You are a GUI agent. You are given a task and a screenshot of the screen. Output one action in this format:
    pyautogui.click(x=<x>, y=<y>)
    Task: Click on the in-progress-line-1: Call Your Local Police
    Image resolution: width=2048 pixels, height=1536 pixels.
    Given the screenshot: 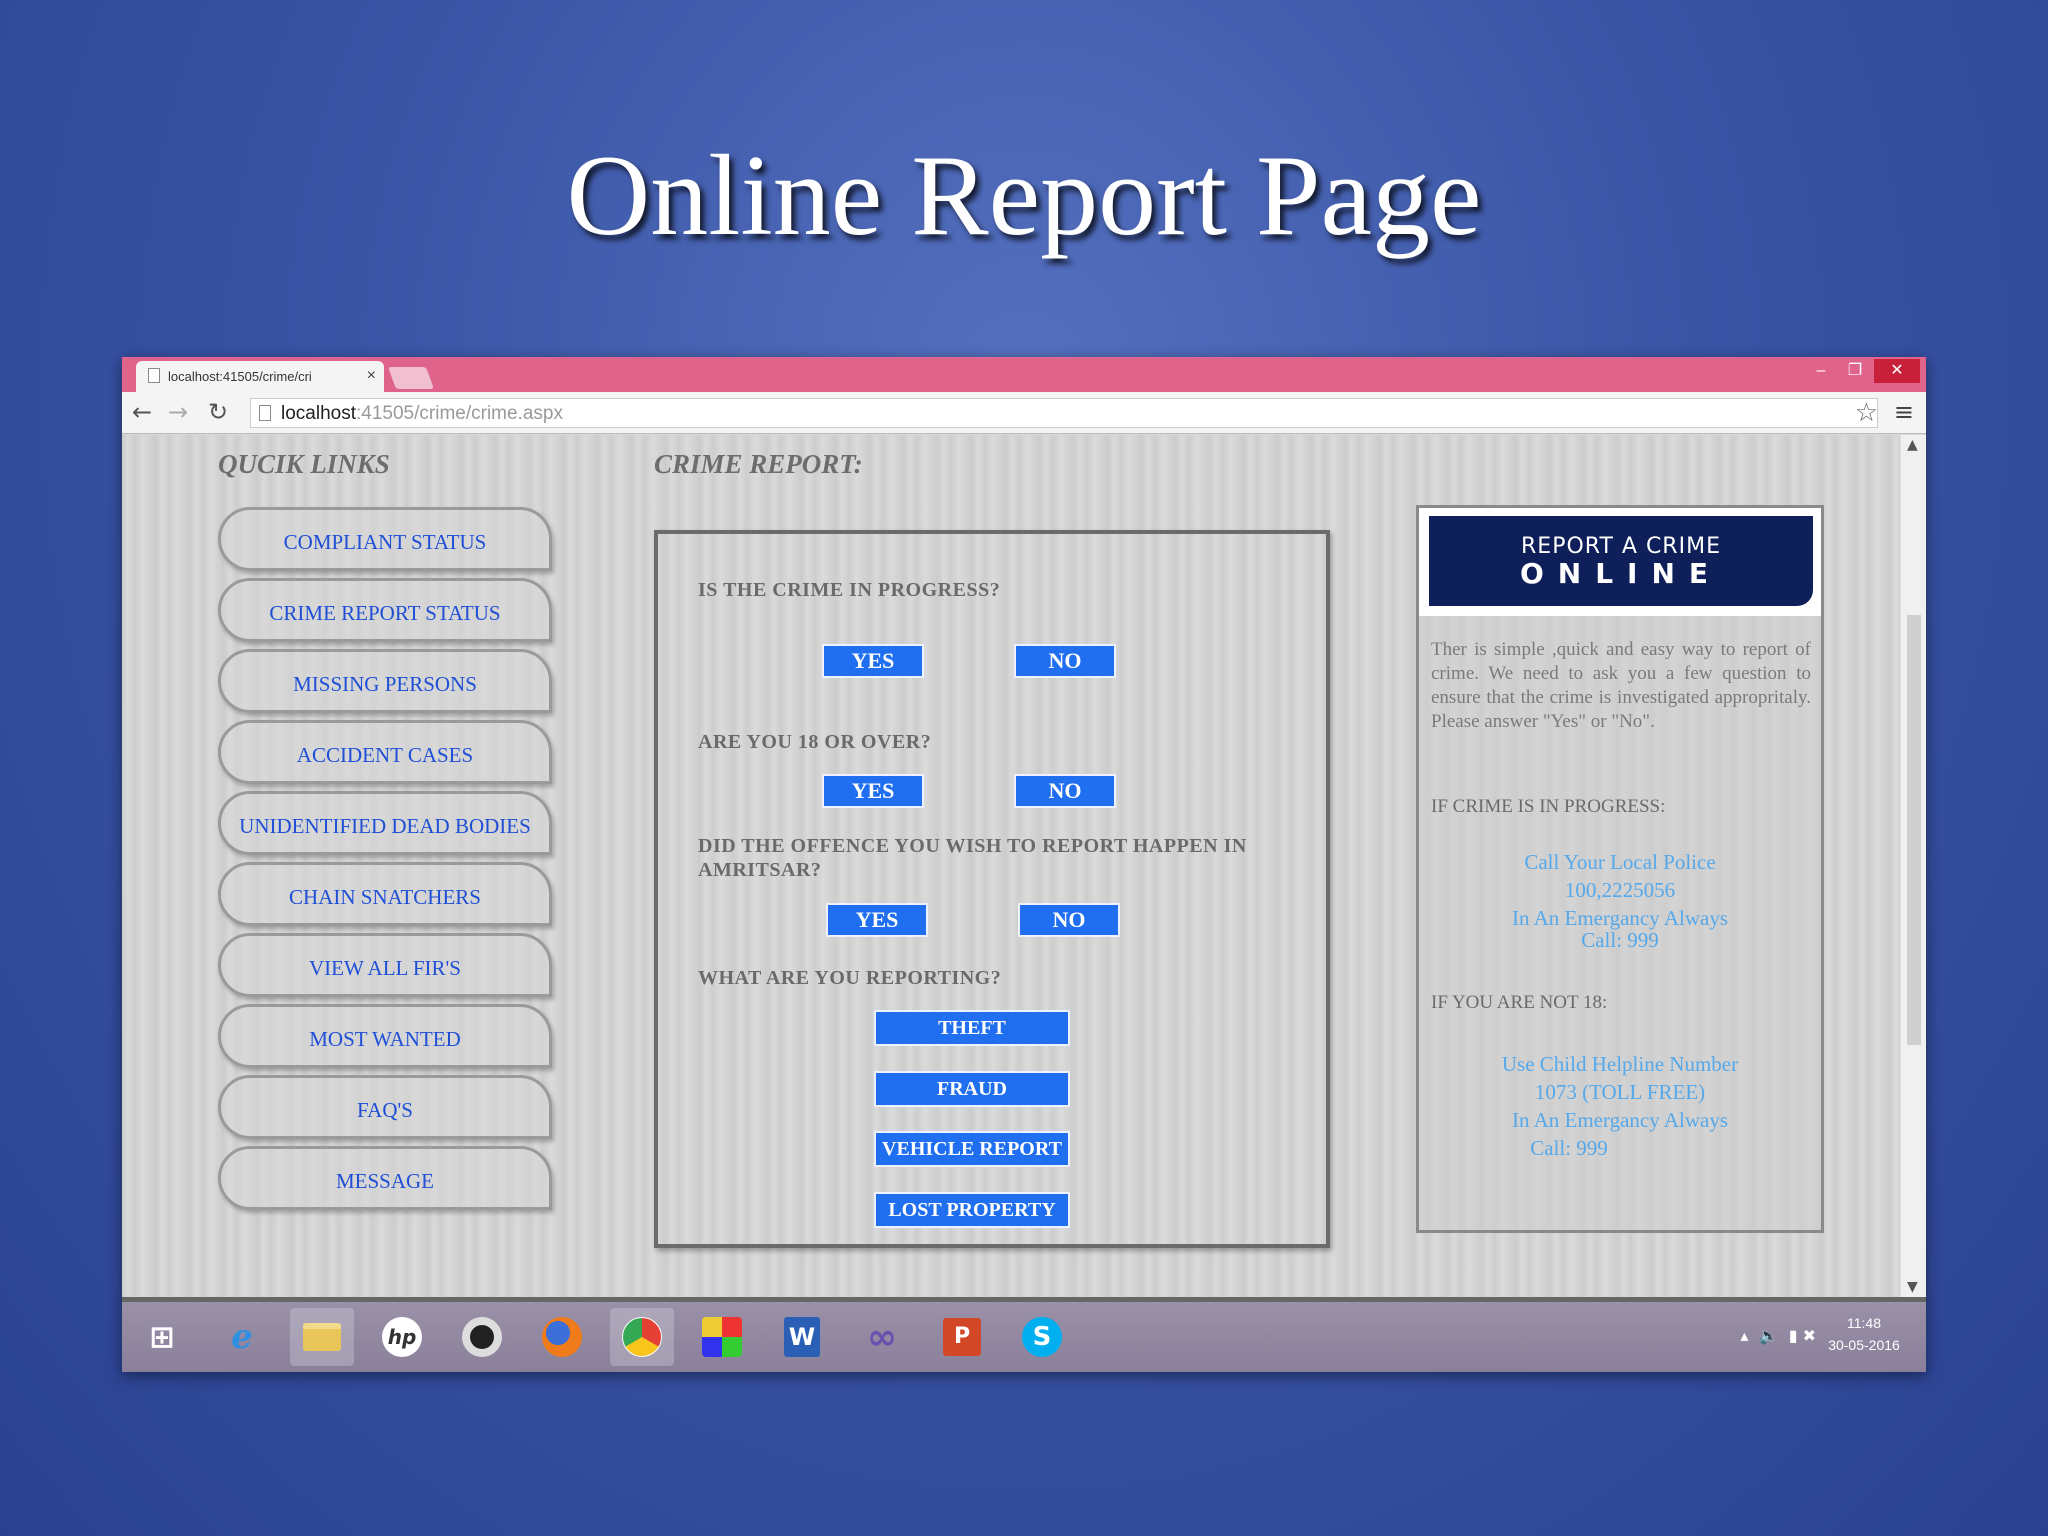 What is the action you would take?
    pyautogui.click(x=1620, y=862)
    